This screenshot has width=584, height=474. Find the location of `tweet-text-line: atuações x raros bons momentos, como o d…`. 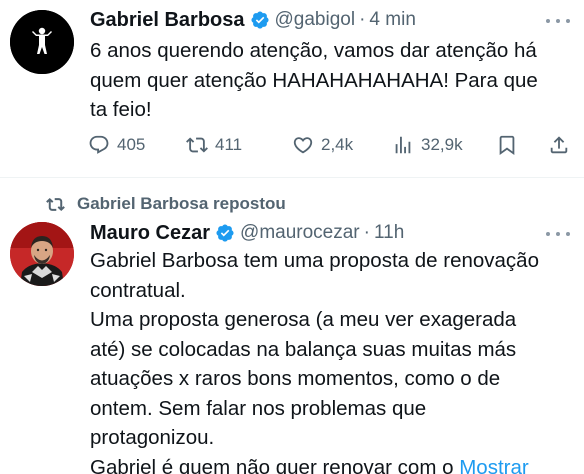

tweet-text-line: atuações x raros bons momentos, como o d… is located at coordinates (295, 378).